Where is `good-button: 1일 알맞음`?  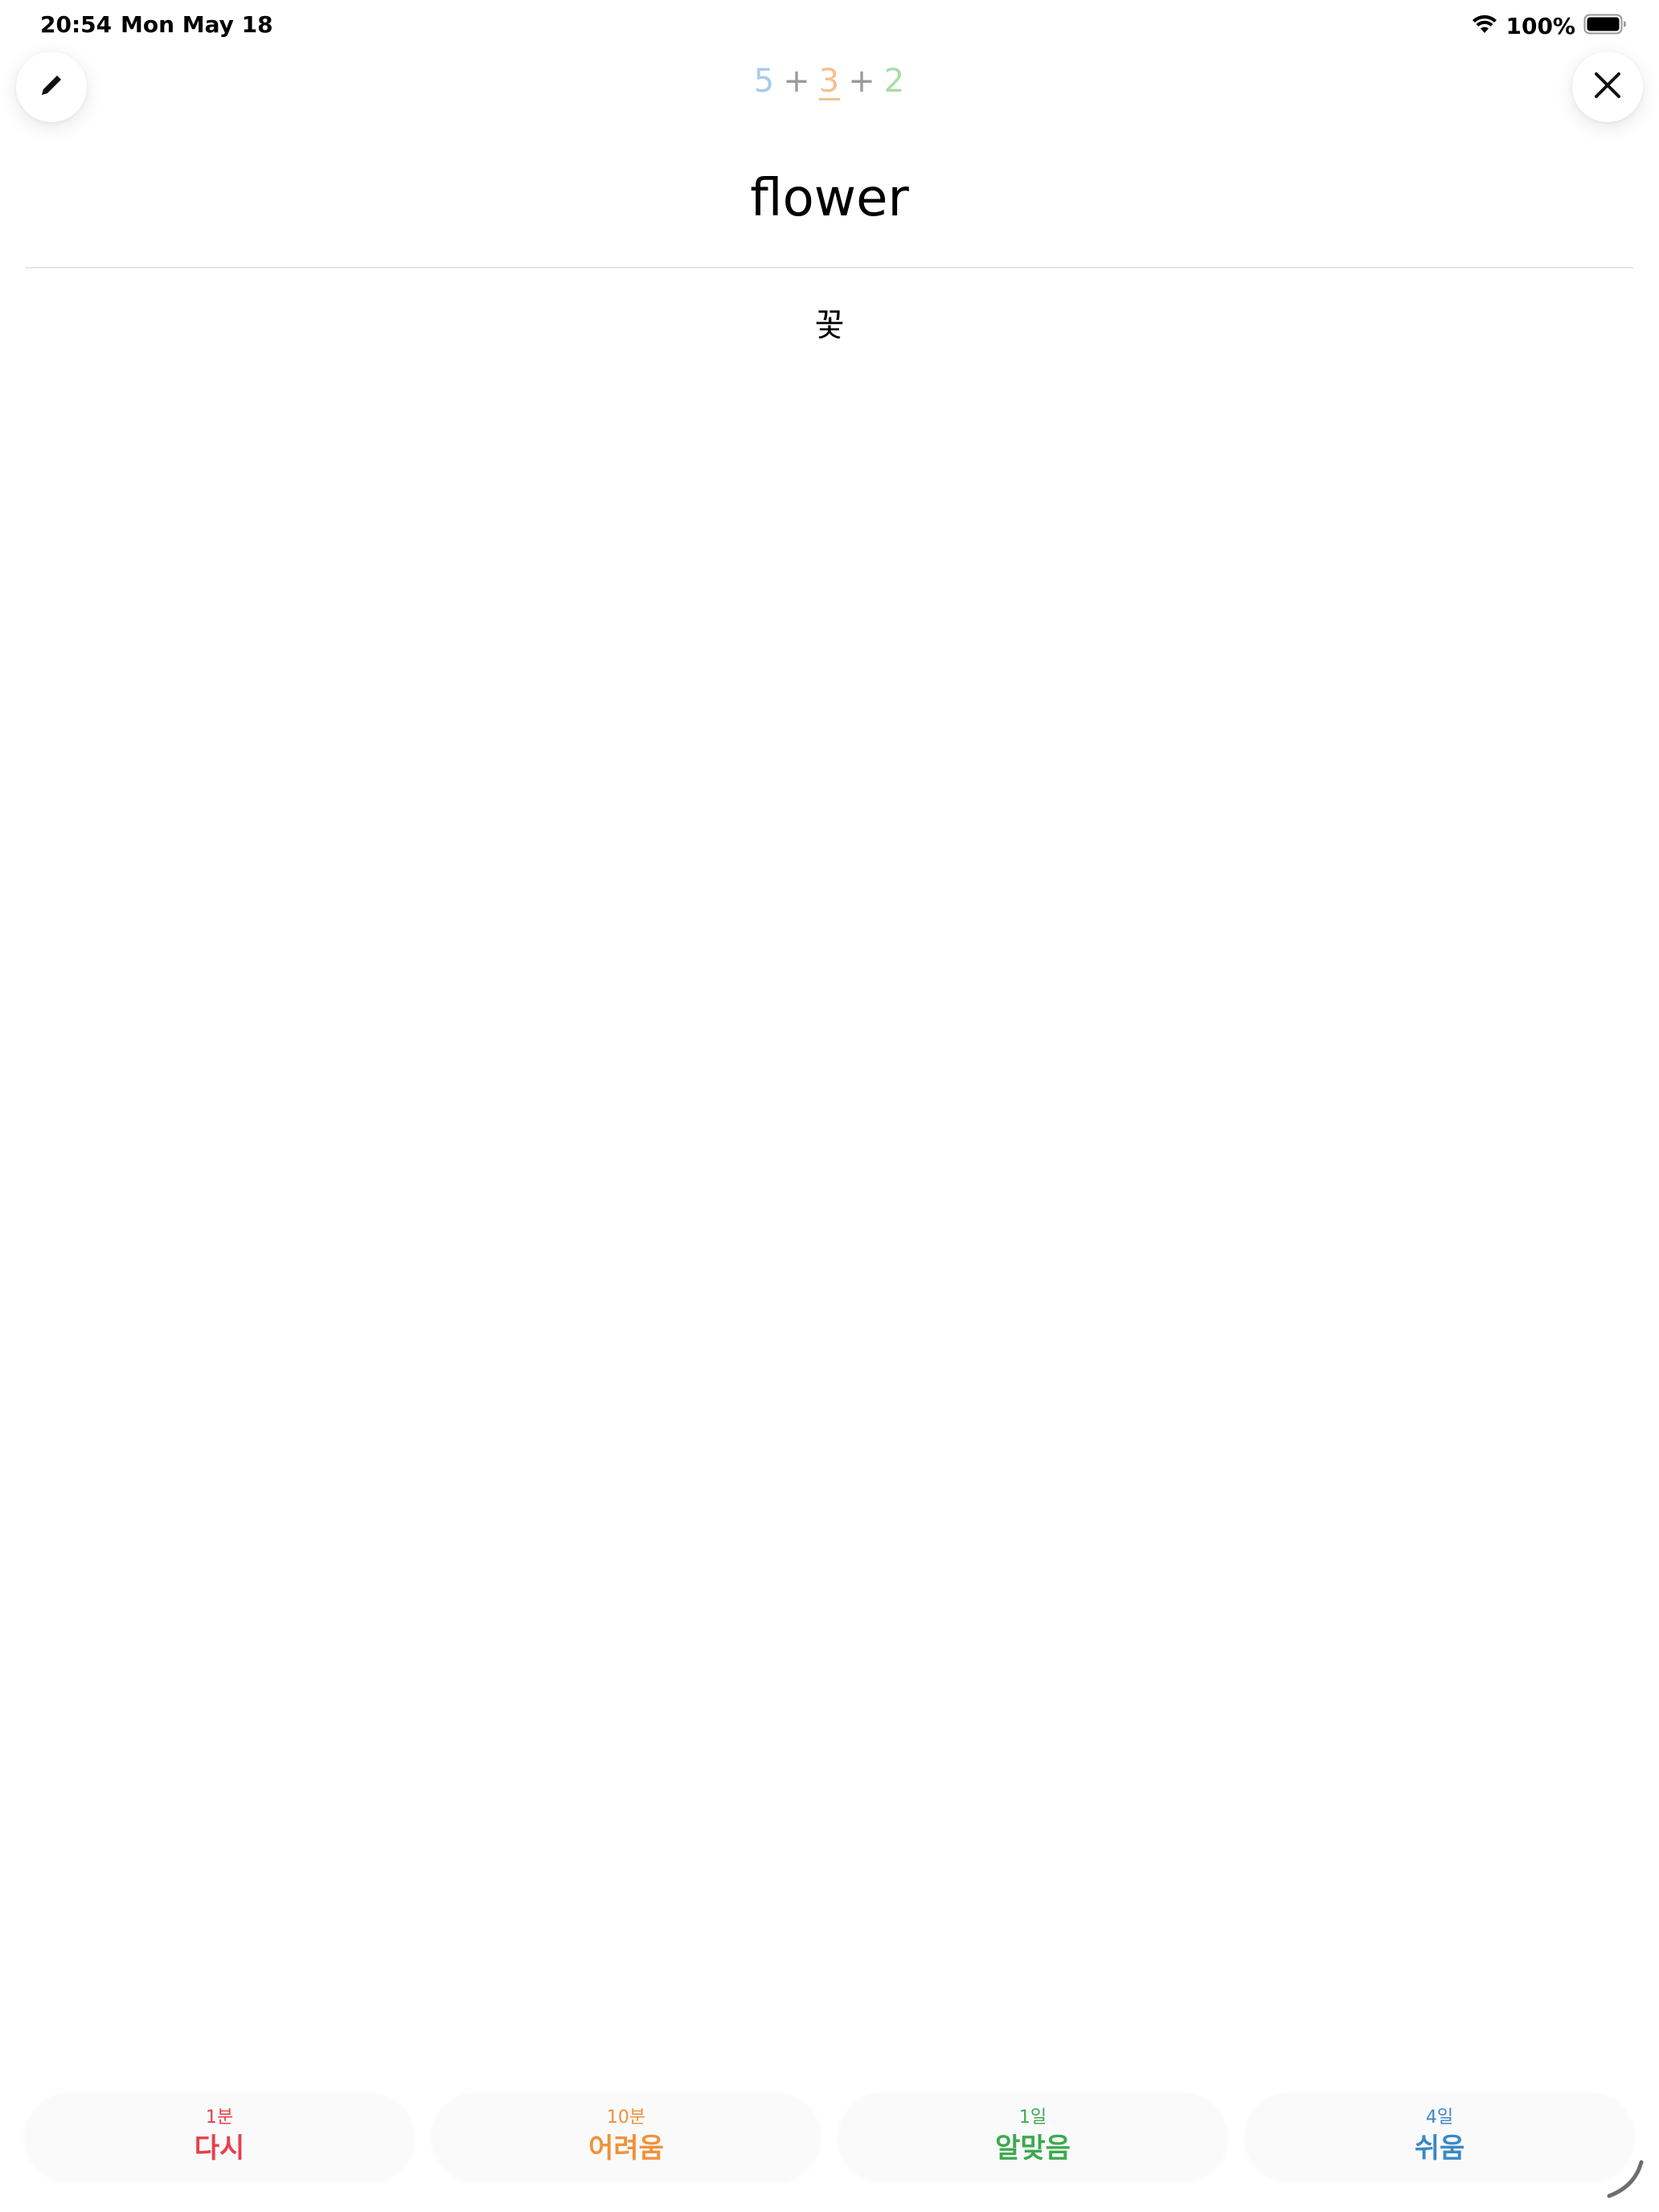
good-button: 1일 알맞음 is located at coordinates (1033, 2136).